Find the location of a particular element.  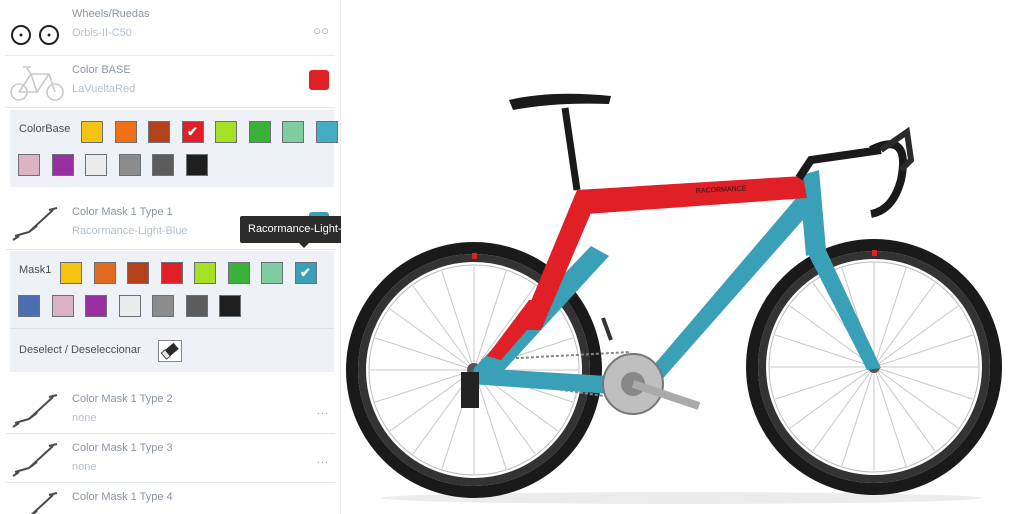

wheels-thumbnail-icon is located at coordinates (35, 35).